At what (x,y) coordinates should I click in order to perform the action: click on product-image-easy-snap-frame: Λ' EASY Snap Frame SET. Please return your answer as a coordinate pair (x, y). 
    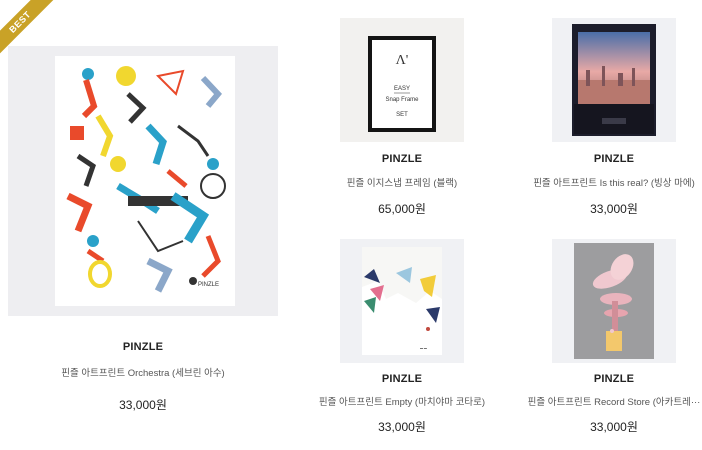
    Looking at the image, I should click on (402, 80).